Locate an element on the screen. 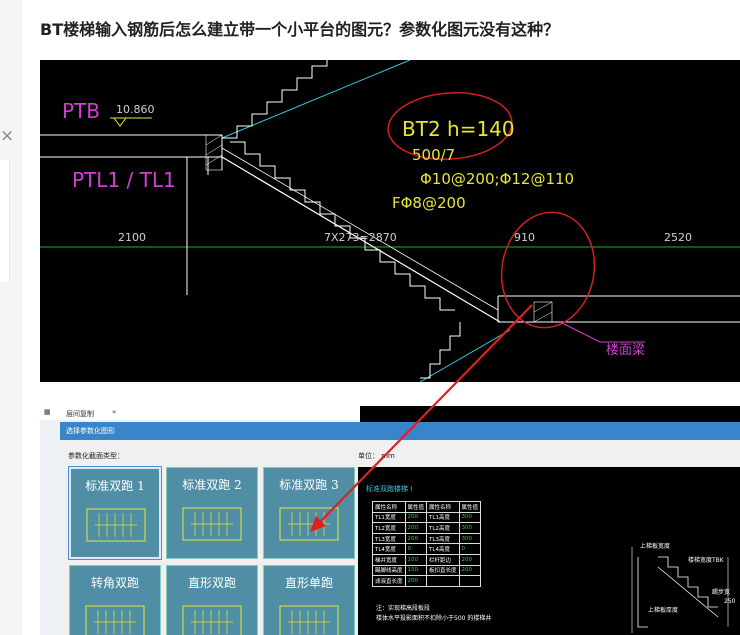 This screenshot has width=740, height=635. preview-label-bottom: 上梯板厚度 is located at coordinates (663, 610).